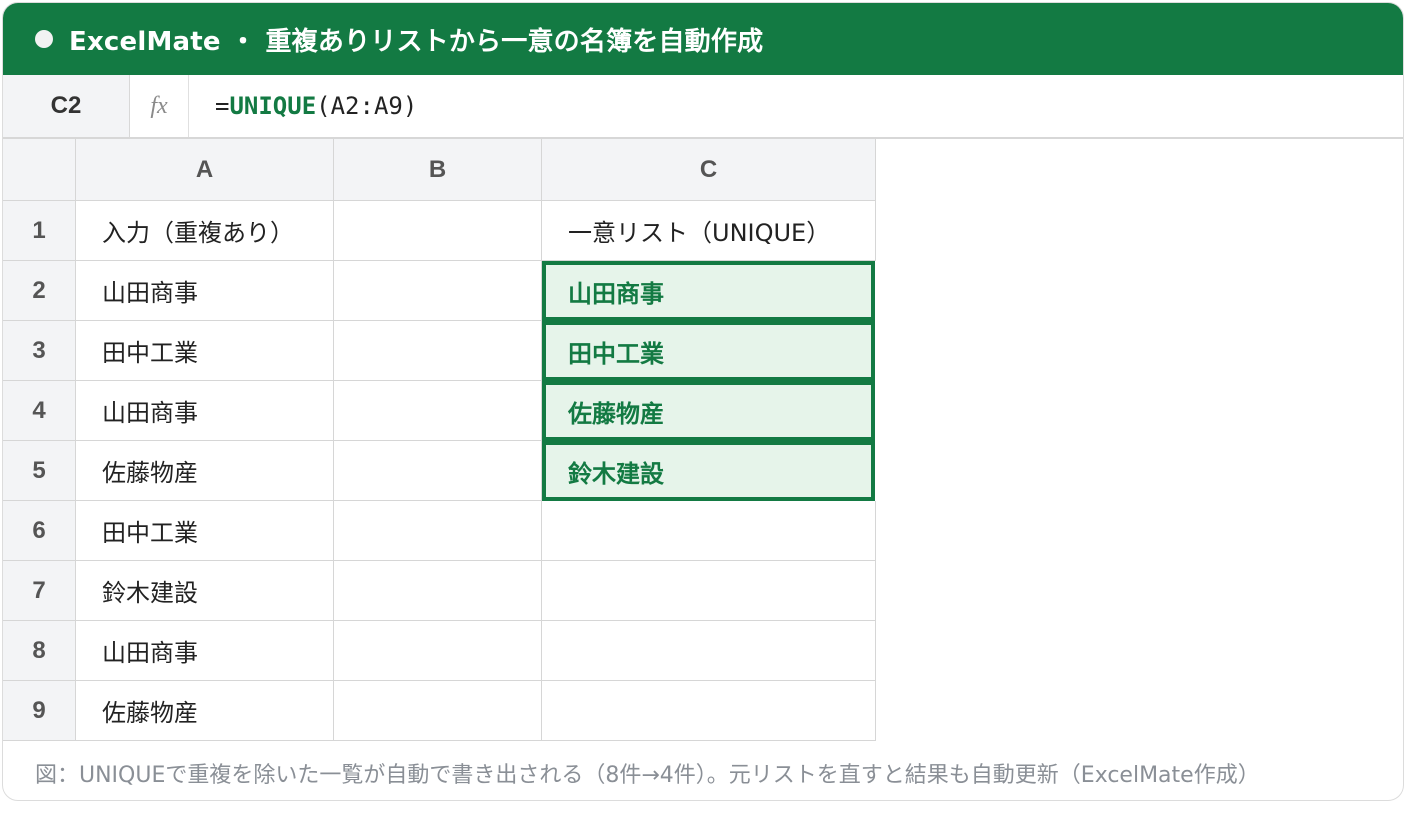  I want to click on cell-c1: 一意リスト（UNIQUE）, so click(709, 231).